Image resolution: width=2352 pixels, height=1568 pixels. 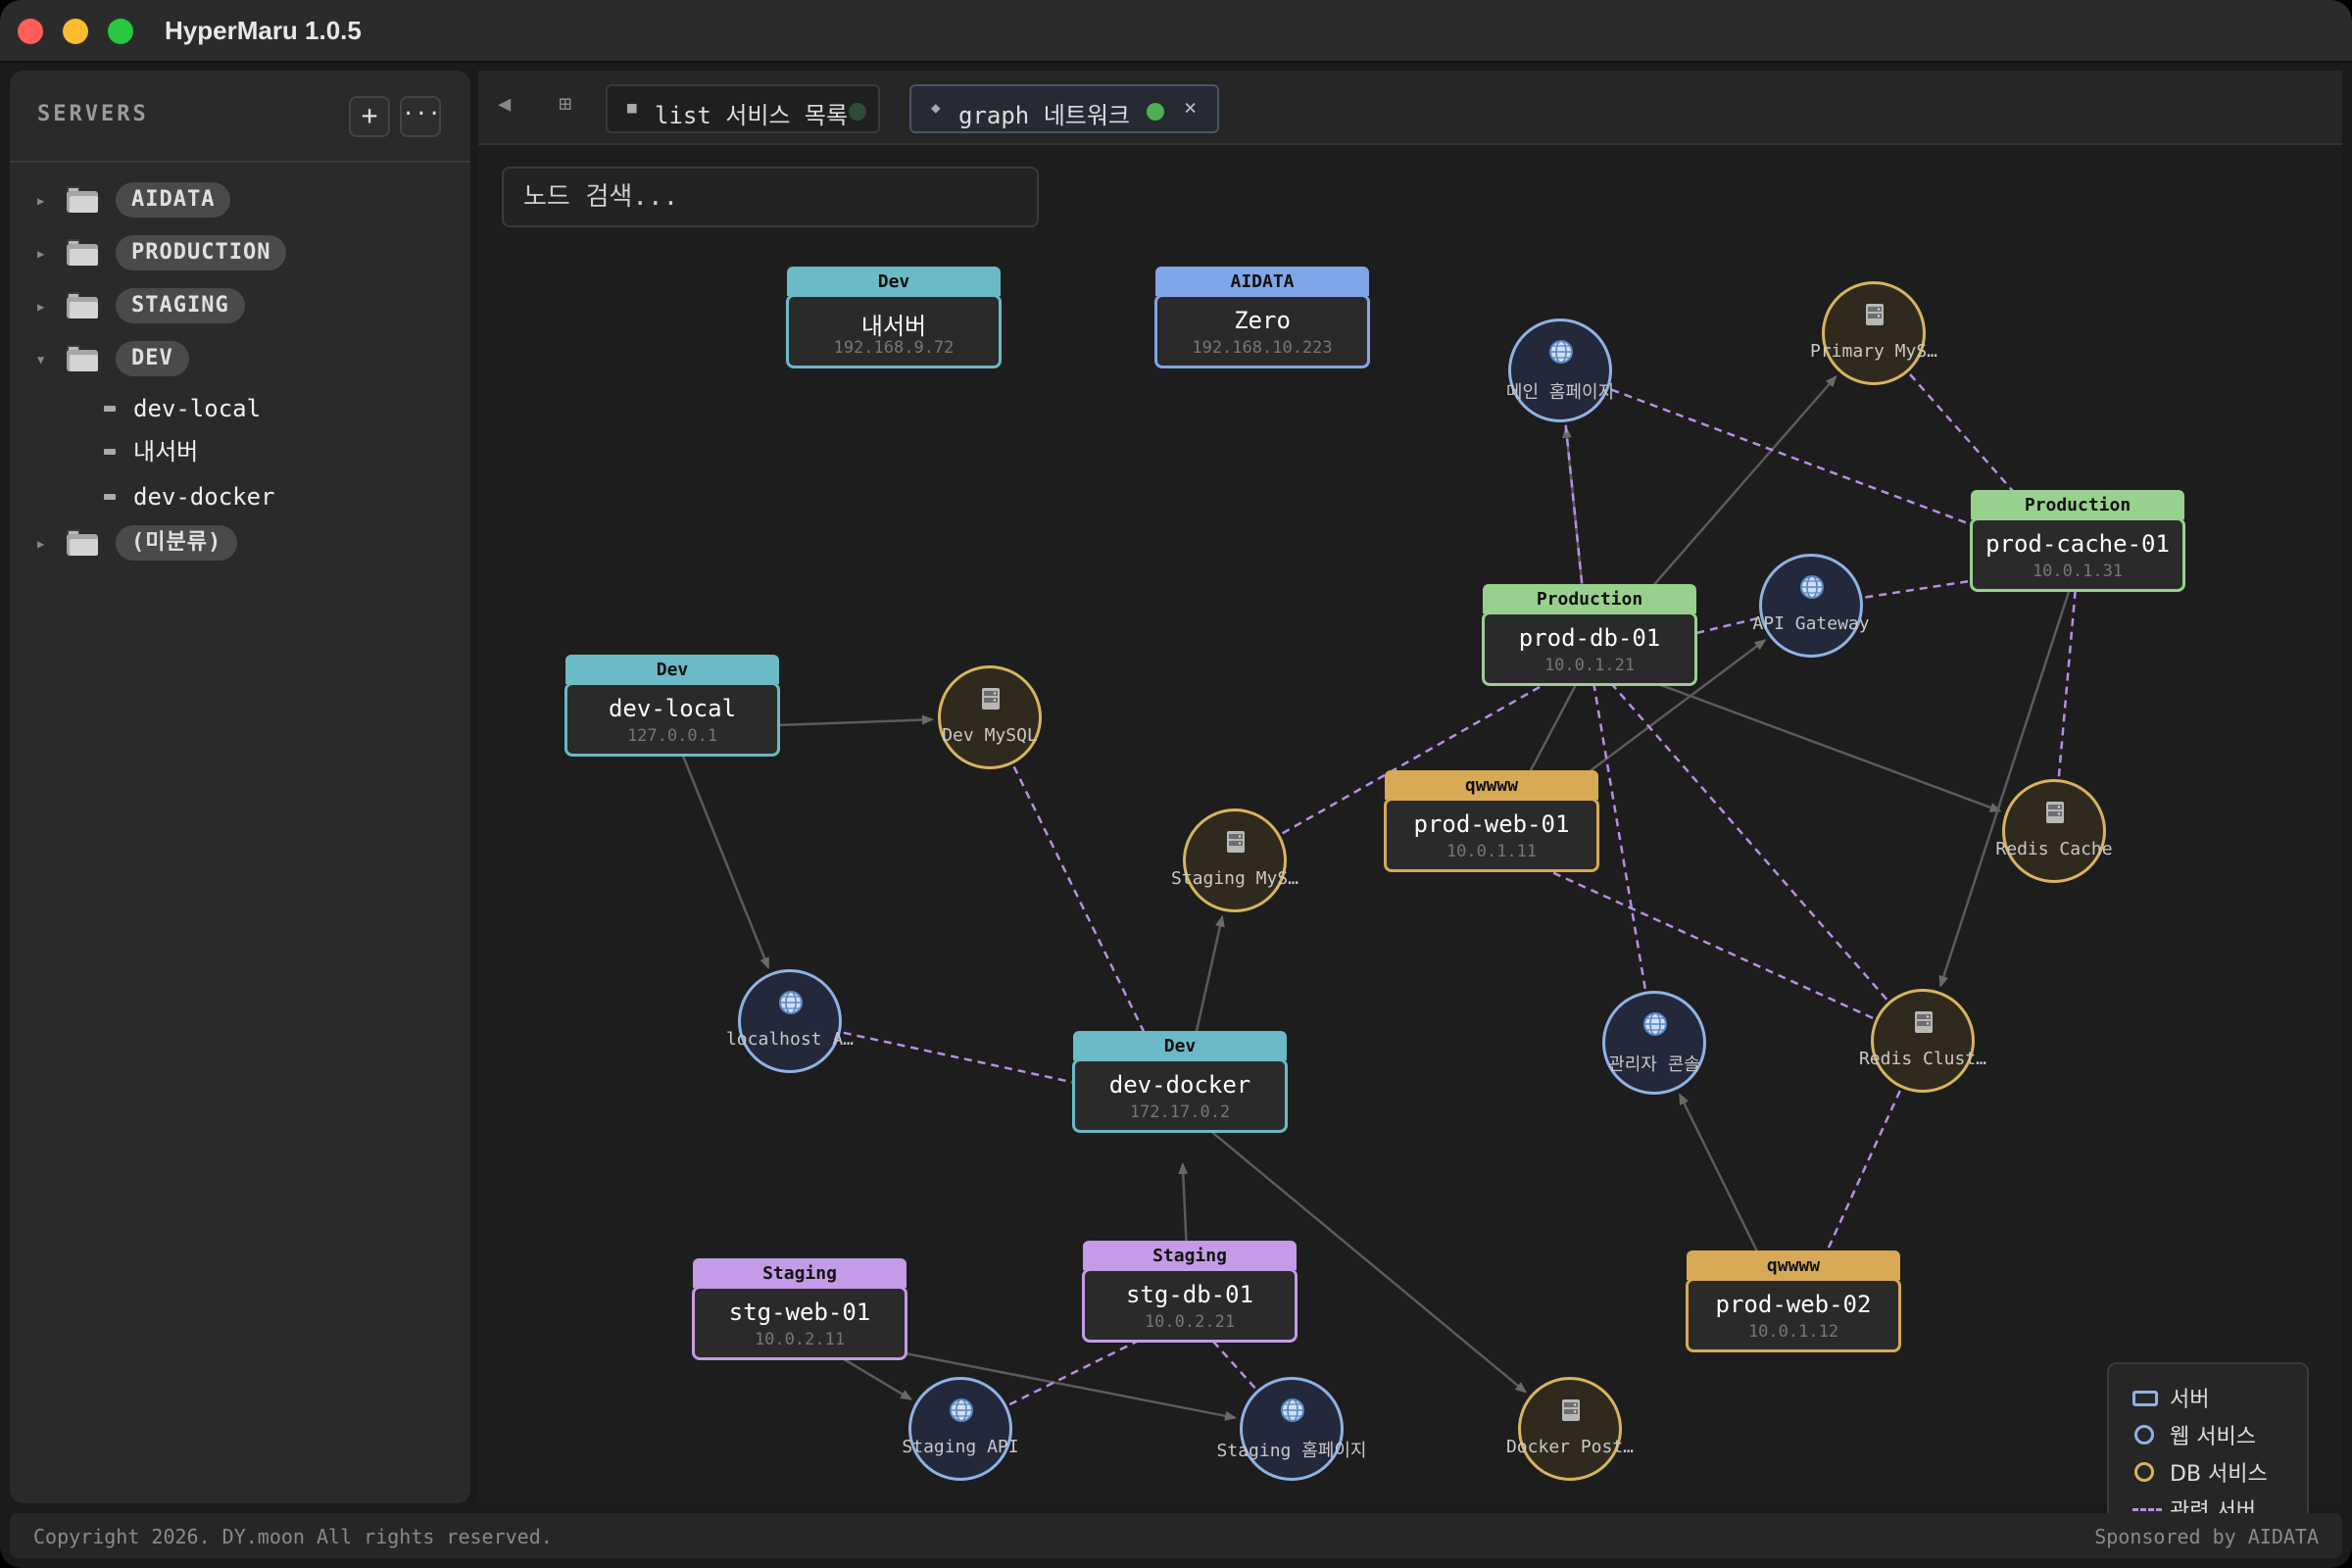 What do you see at coordinates (93, 114) in the screenshot?
I see `servers-title: SERVERS` at bounding box center [93, 114].